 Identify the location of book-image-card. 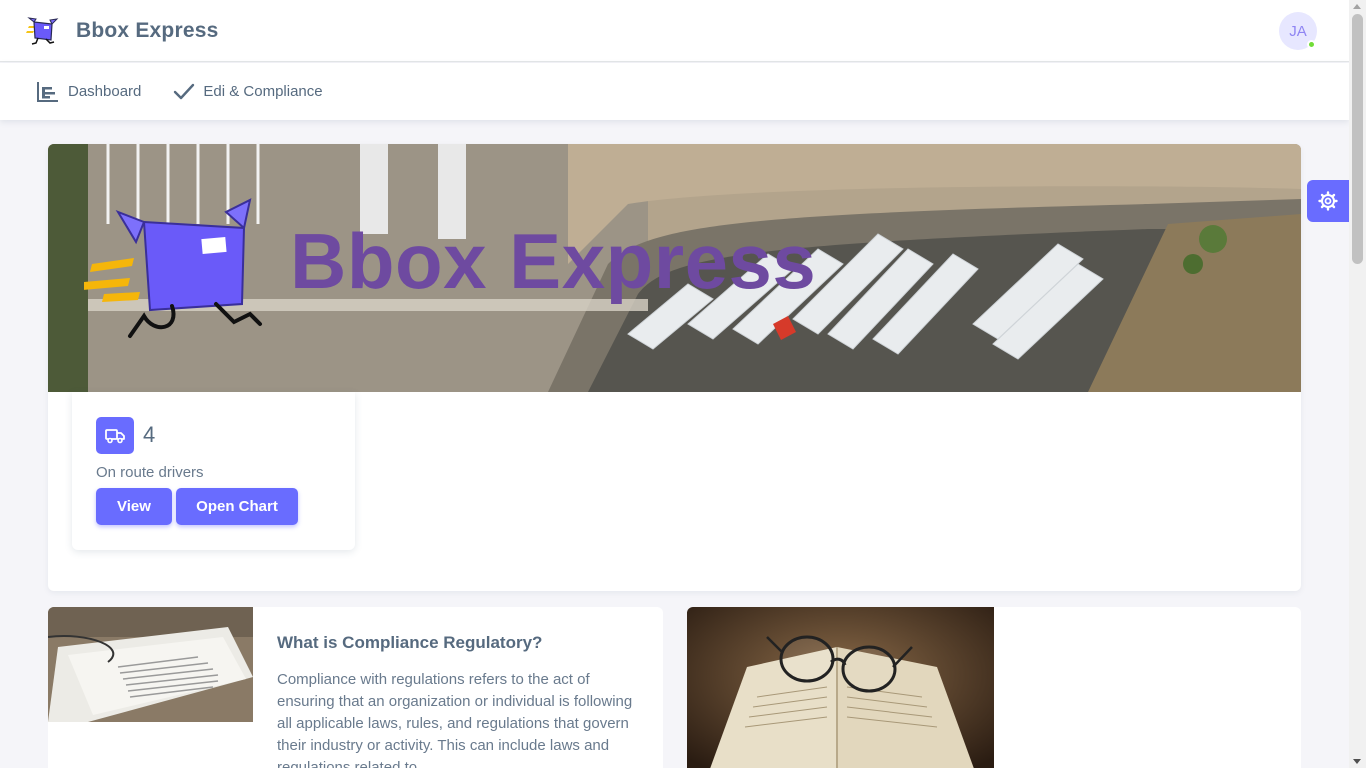
(994, 687).